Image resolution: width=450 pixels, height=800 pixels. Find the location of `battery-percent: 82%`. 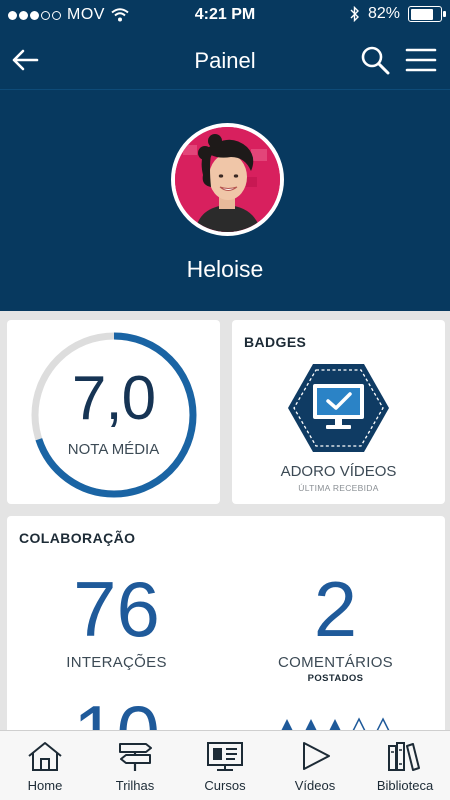

battery-percent: 82% is located at coordinates (383, 13).